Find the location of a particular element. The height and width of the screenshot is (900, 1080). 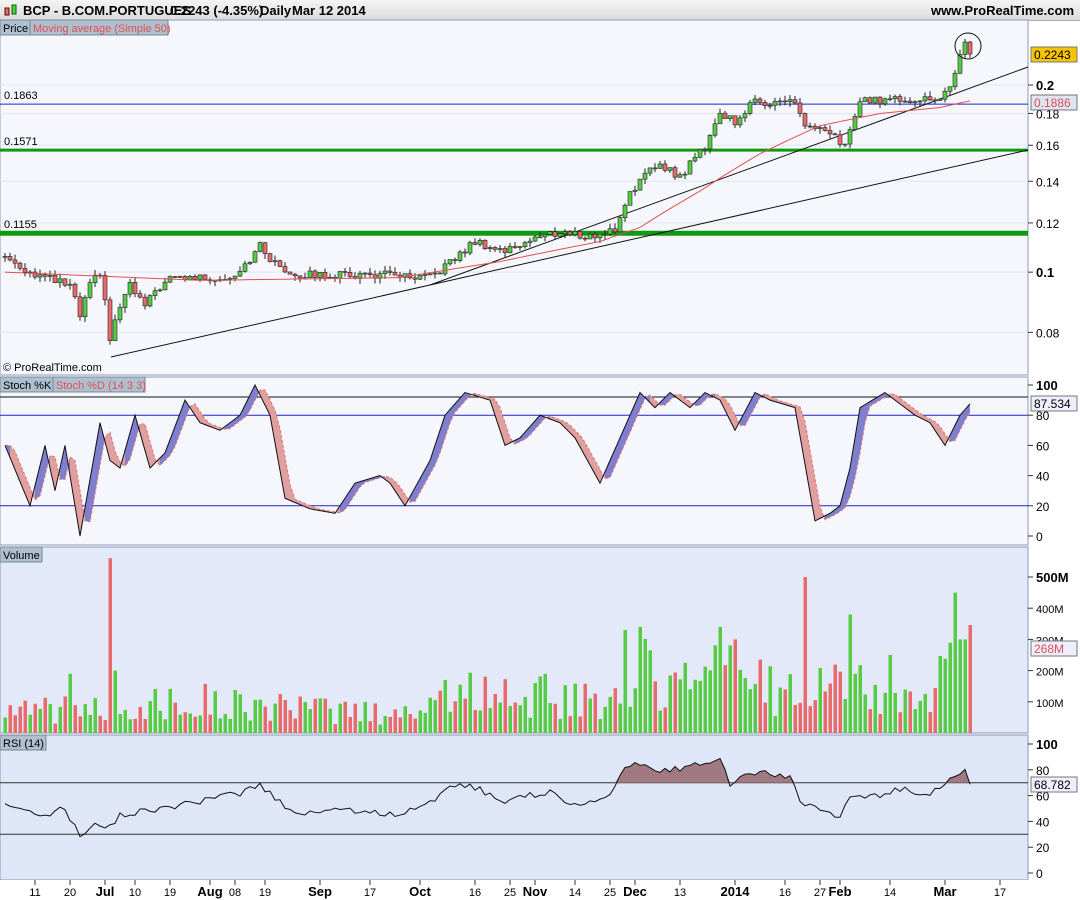

rsi-tick-label: 80 is located at coordinates (1043, 771).